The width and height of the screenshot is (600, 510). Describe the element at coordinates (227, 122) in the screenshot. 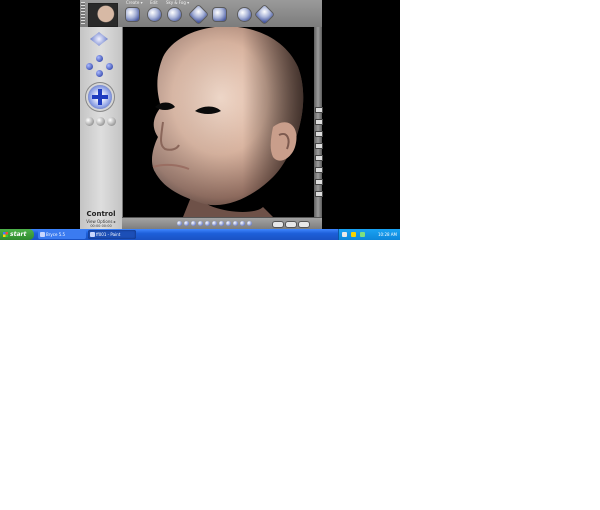

I see `head-render-image` at that location.